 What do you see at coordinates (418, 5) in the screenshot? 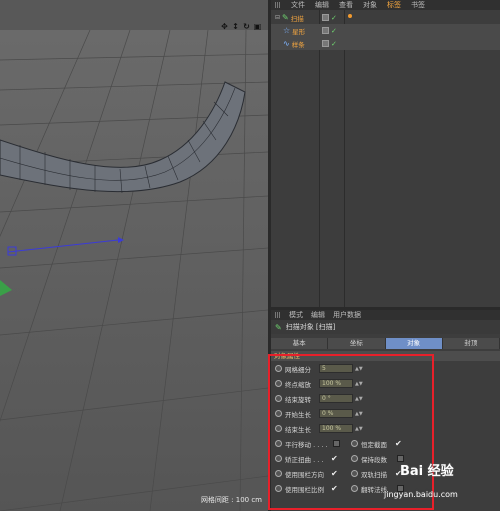
I see `menu-bookmarks: 书签` at bounding box center [418, 5].